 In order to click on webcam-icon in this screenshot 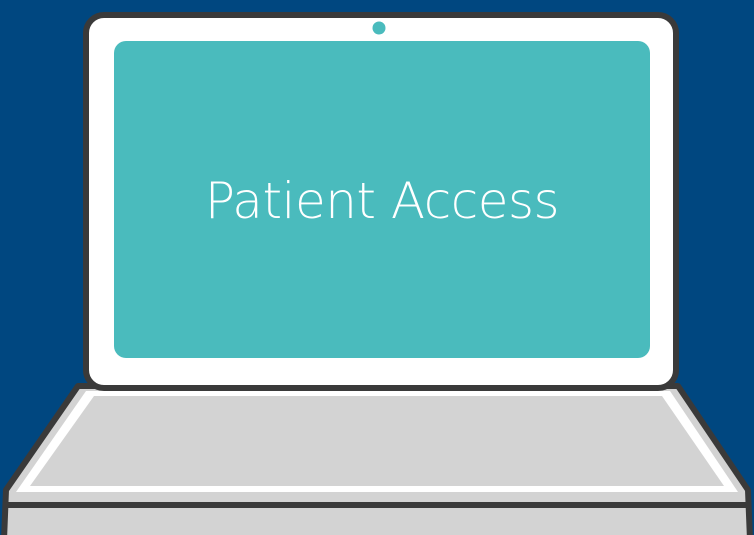, I will do `click(379, 28)`.